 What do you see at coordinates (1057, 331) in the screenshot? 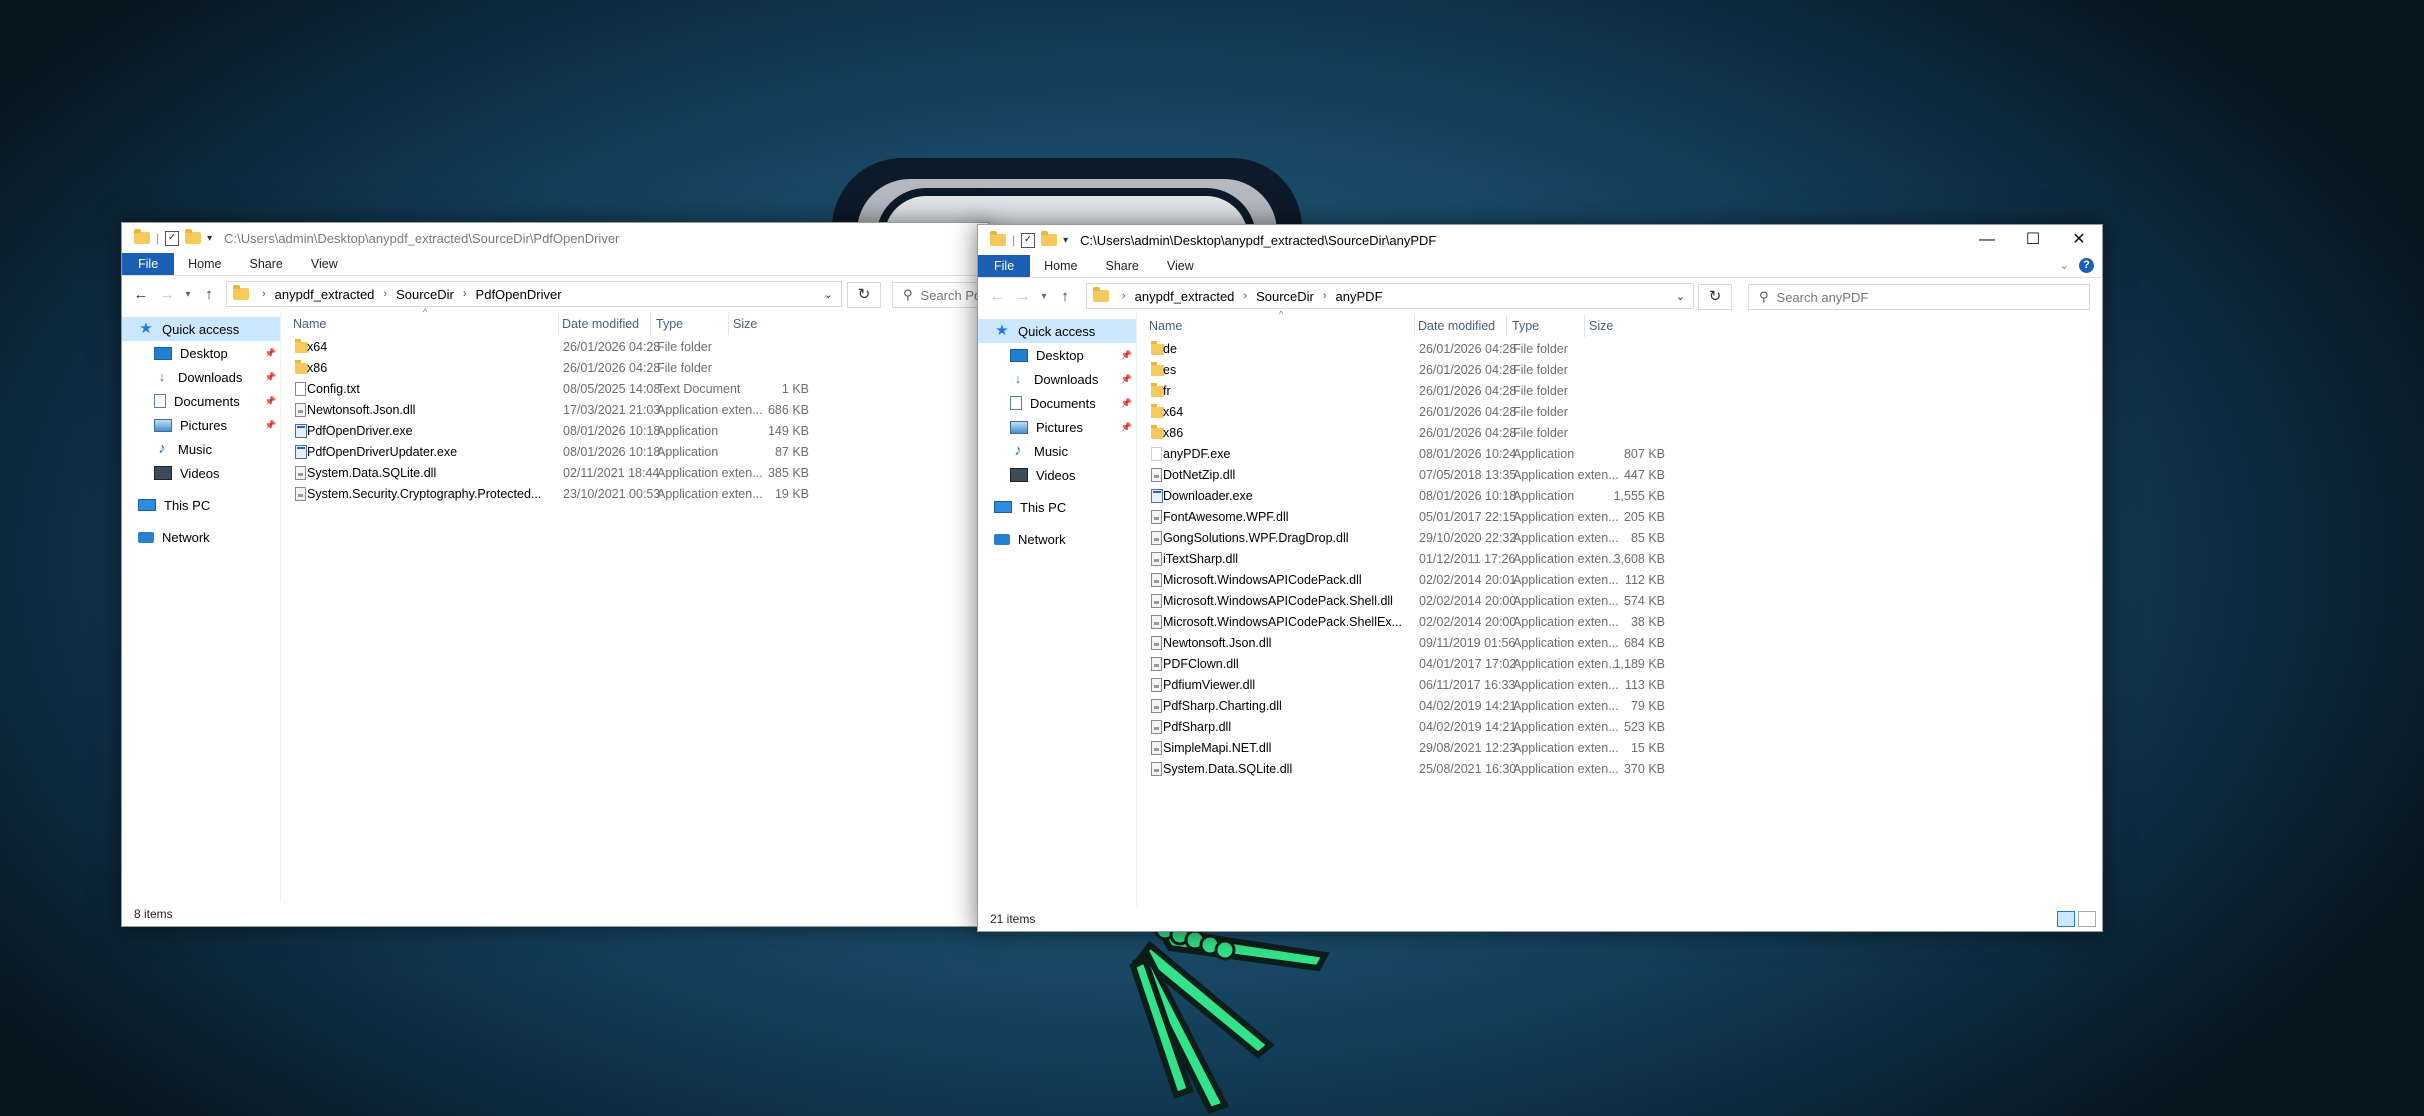
I see `sidebar-item-quick-access: ★ Quick access` at bounding box center [1057, 331].